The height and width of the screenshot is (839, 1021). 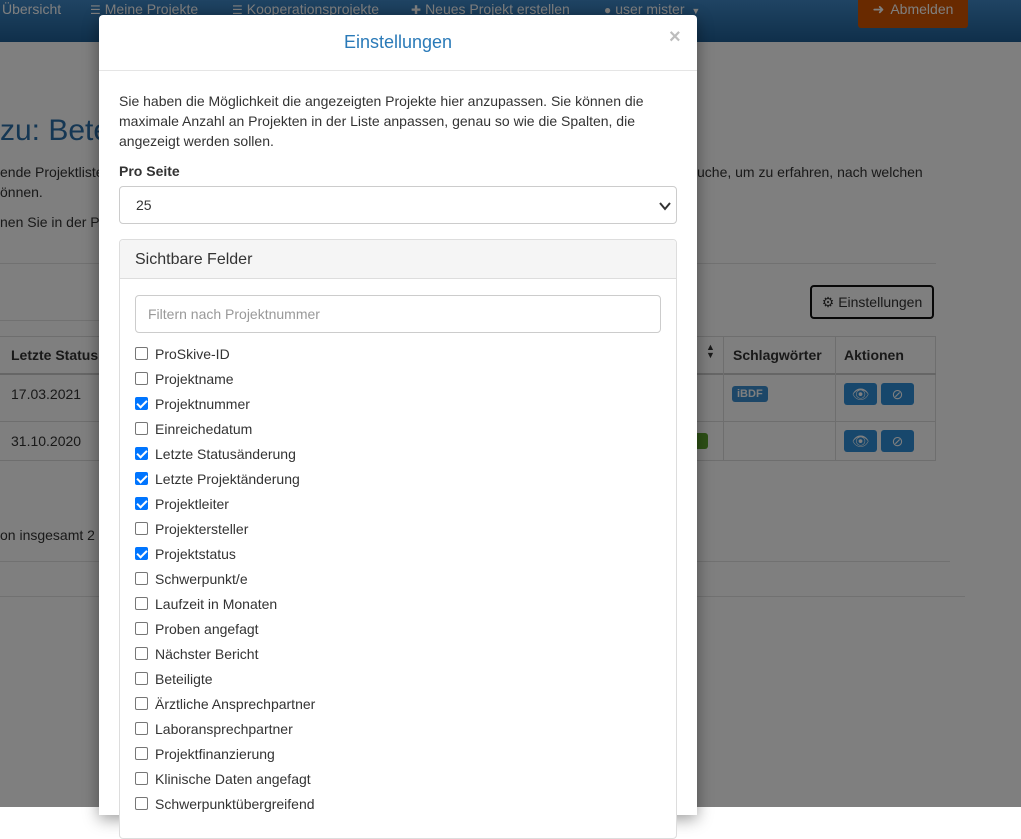 What do you see at coordinates (207, 629) in the screenshot?
I see `field-option-label: Proben angefagt` at bounding box center [207, 629].